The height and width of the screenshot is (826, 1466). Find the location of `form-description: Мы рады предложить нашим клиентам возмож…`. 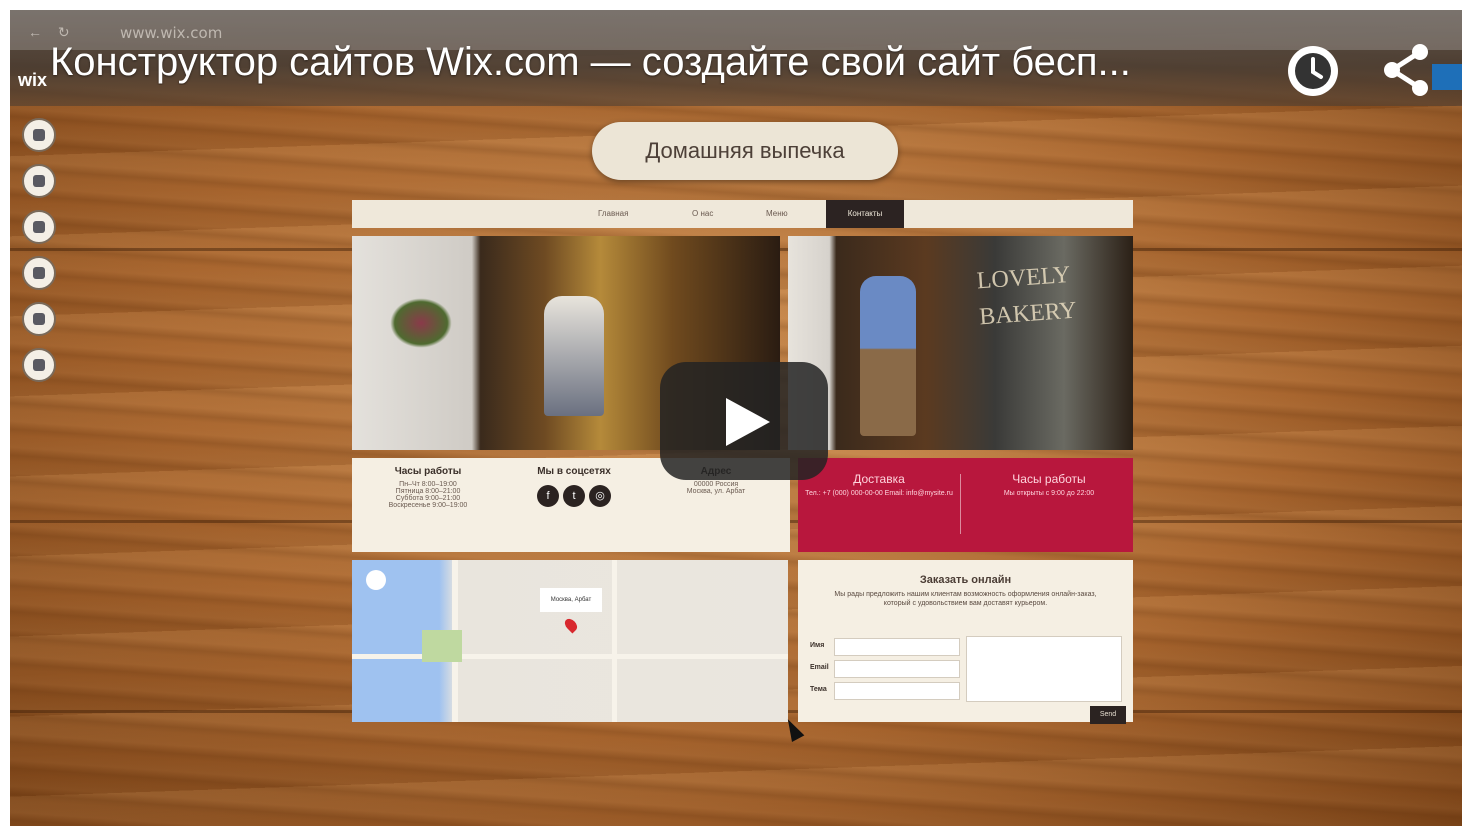

form-description: Мы рады предложить нашим клиентам возмож… is located at coordinates (965, 599).